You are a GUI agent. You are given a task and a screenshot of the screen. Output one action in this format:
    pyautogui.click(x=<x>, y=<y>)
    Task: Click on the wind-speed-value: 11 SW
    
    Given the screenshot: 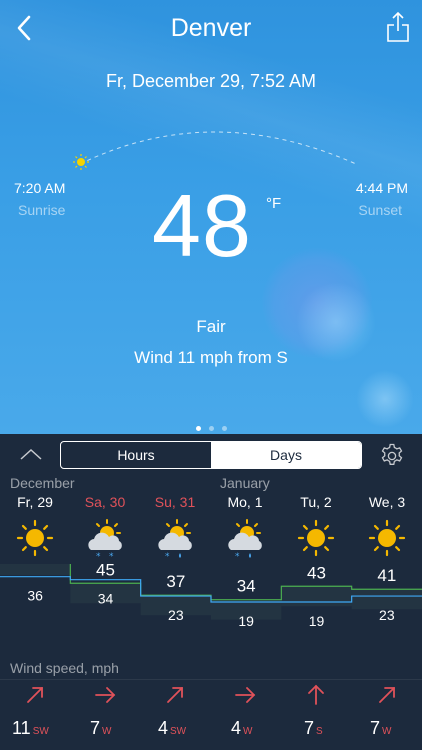 What is the action you would take?
    pyautogui.click(x=30, y=728)
    